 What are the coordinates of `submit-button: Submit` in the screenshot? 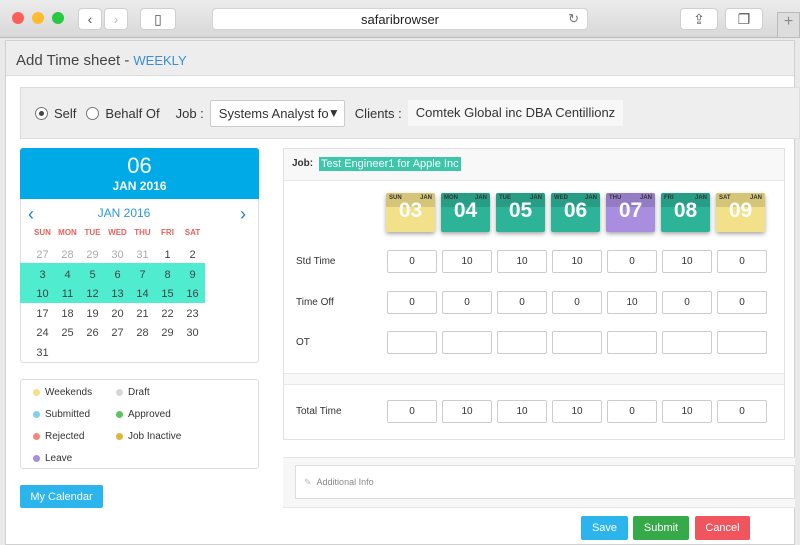 It's located at (661, 528).